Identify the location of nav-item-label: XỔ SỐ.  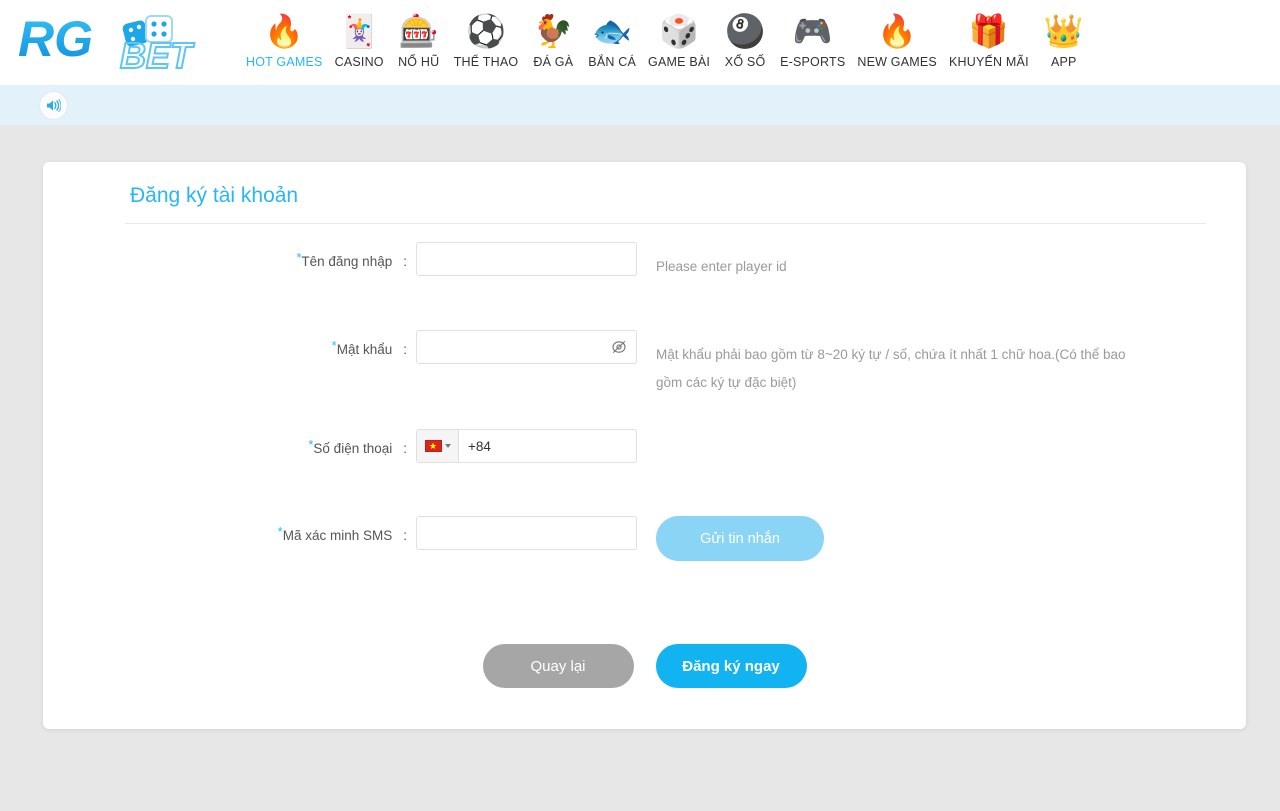
(745, 62).